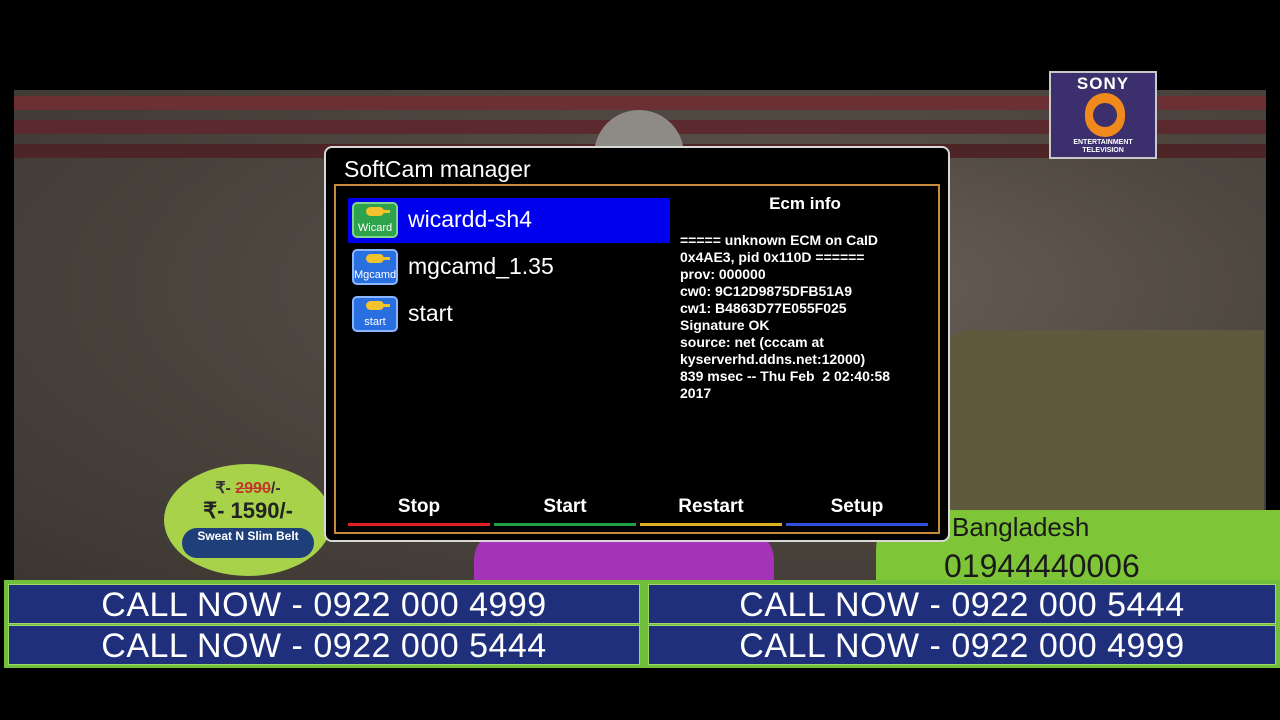 The image size is (1280, 720). Describe the element at coordinates (857, 524) in the screenshot. I see `blue-key-indicator` at that location.